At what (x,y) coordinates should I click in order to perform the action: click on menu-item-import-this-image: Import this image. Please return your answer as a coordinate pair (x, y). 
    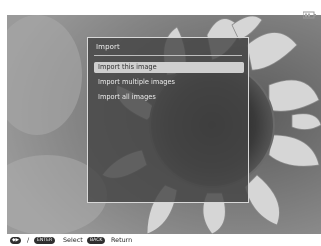
    Looking at the image, I should click on (169, 67).